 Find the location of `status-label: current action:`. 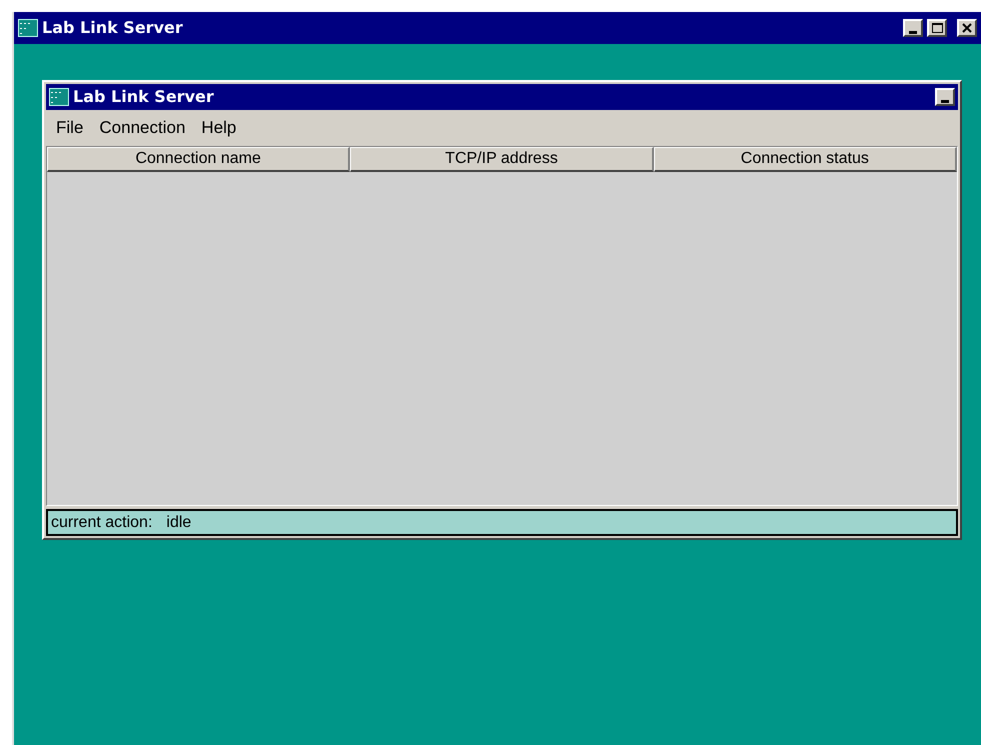

status-label: current action: is located at coordinates (101, 522).